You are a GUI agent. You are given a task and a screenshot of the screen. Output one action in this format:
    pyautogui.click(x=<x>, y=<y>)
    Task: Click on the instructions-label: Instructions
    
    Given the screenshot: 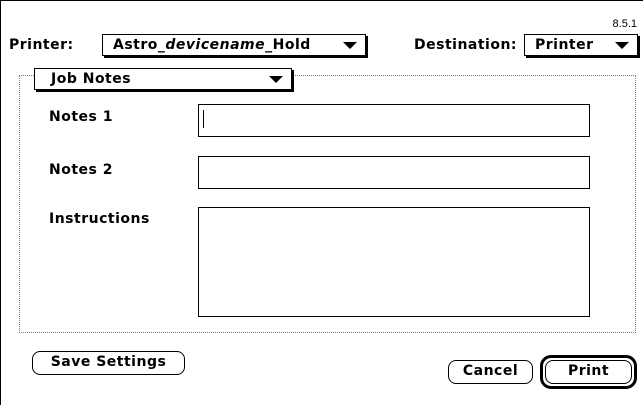 What is the action you would take?
    pyautogui.click(x=99, y=219)
    